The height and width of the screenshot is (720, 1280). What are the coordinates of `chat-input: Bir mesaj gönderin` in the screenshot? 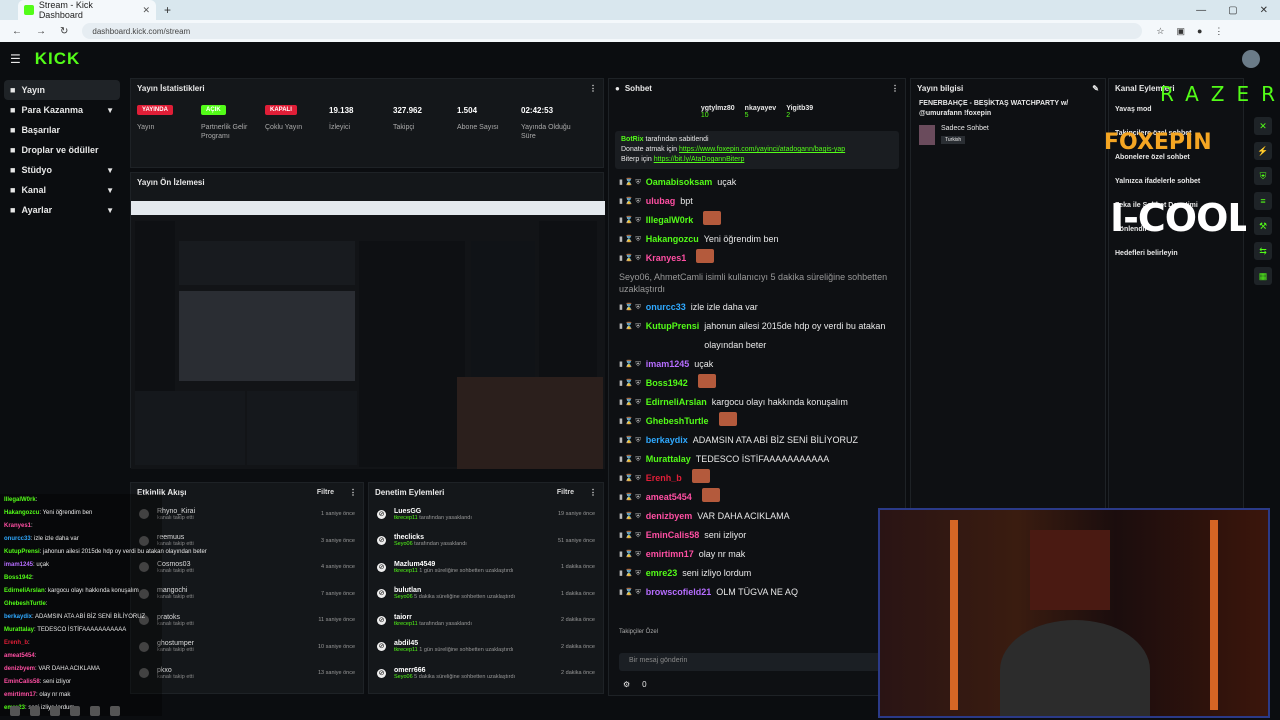 It's located at (754, 662).